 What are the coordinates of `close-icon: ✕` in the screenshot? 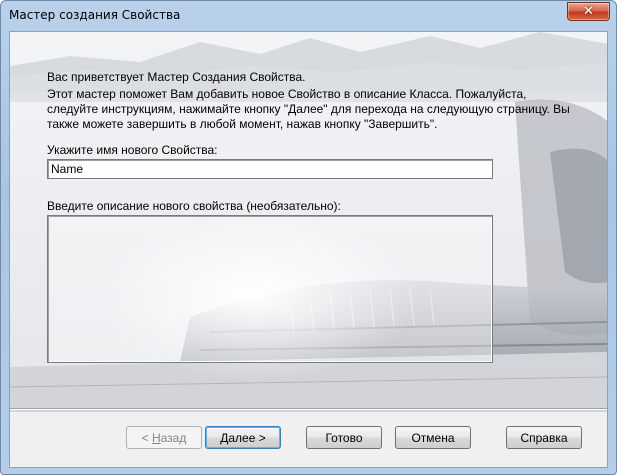 It's located at (588, 11).